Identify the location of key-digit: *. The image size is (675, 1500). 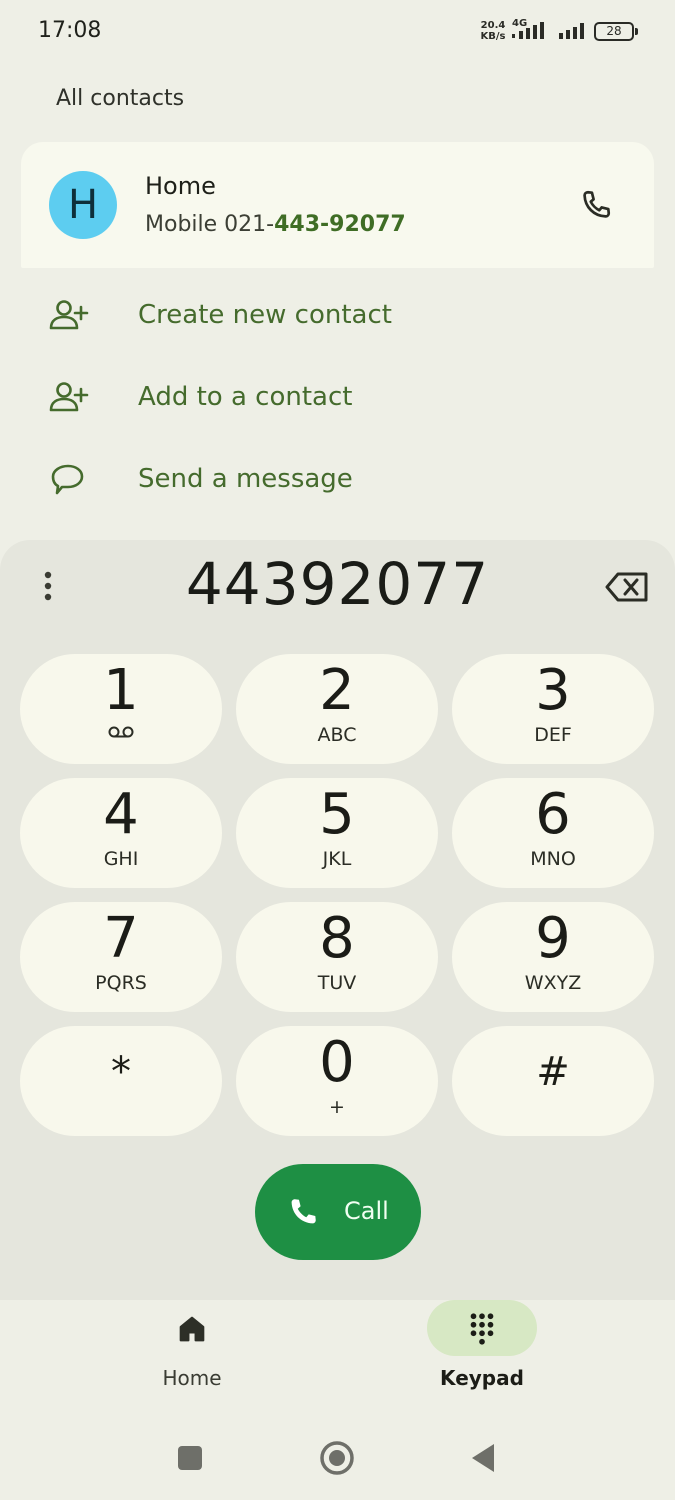
(121, 1072).